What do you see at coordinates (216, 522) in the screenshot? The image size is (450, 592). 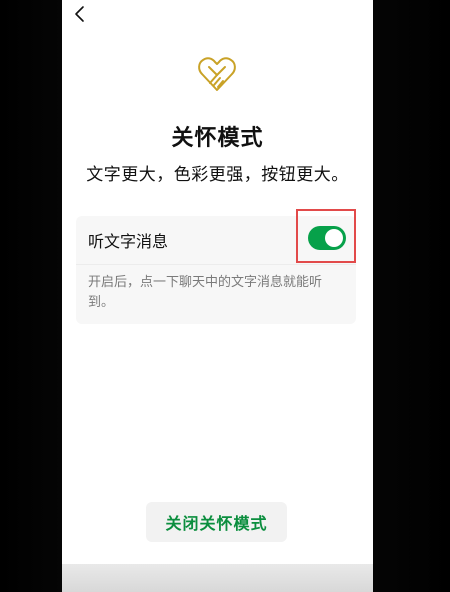 I see `close-care-mode-button: 关闭关怀模式` at bounding box center [216, 522].